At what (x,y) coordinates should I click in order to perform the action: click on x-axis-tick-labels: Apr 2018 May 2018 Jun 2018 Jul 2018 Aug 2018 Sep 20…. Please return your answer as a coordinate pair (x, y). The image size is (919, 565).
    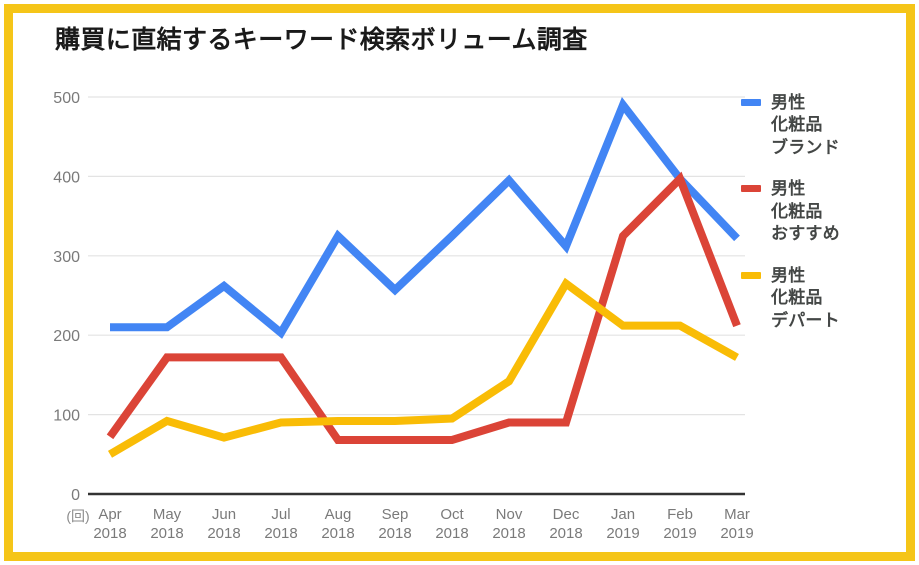
    Looking at the image, I should click on (423, 524).